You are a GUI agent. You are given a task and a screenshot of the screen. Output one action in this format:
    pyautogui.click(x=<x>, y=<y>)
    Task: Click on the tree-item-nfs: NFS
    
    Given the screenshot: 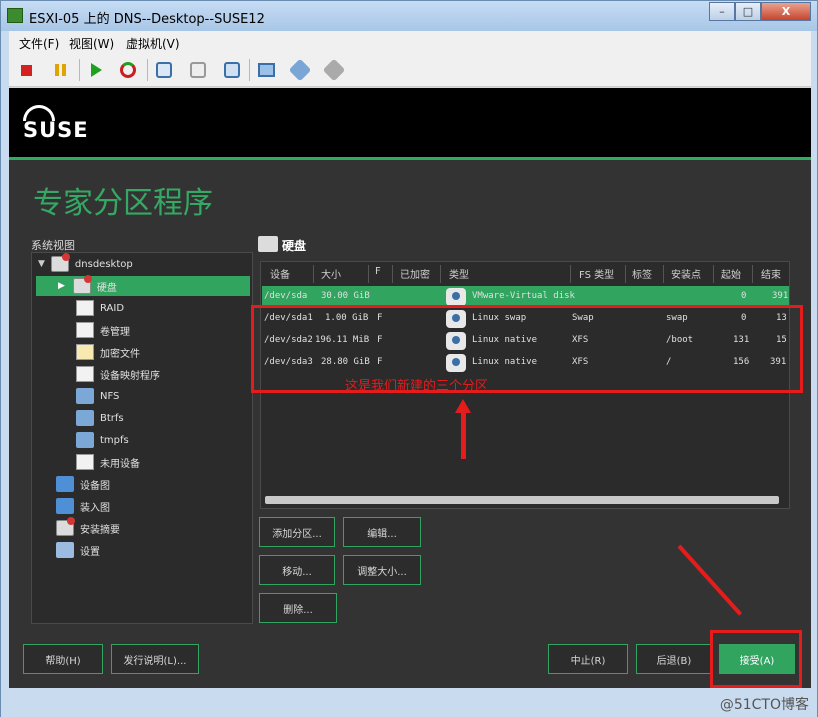 What is the action you would take?
    pyautogui.click(x=97, y=396)
    